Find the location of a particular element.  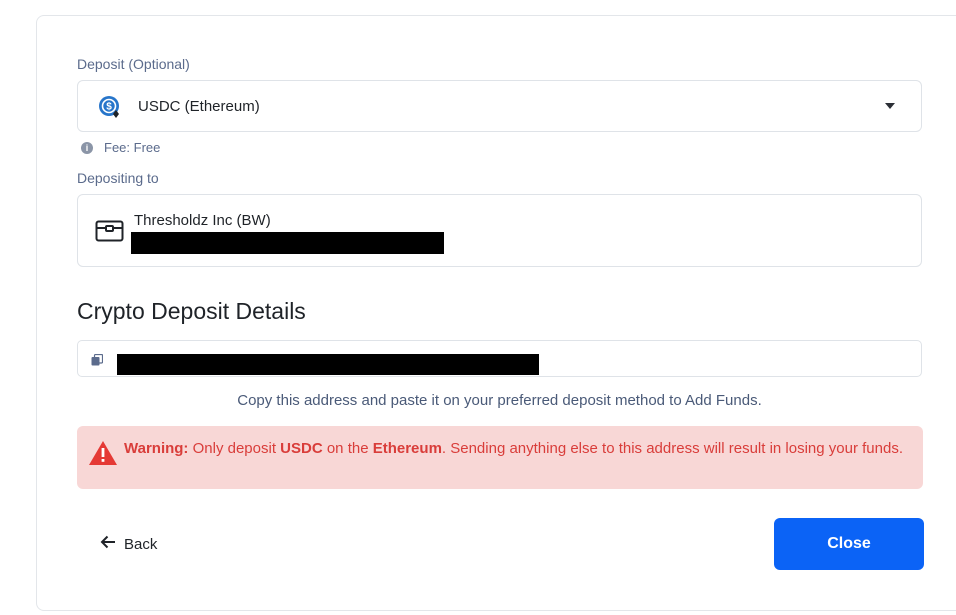

warning-prefix: Warning: is located at coordinates (156, 448).